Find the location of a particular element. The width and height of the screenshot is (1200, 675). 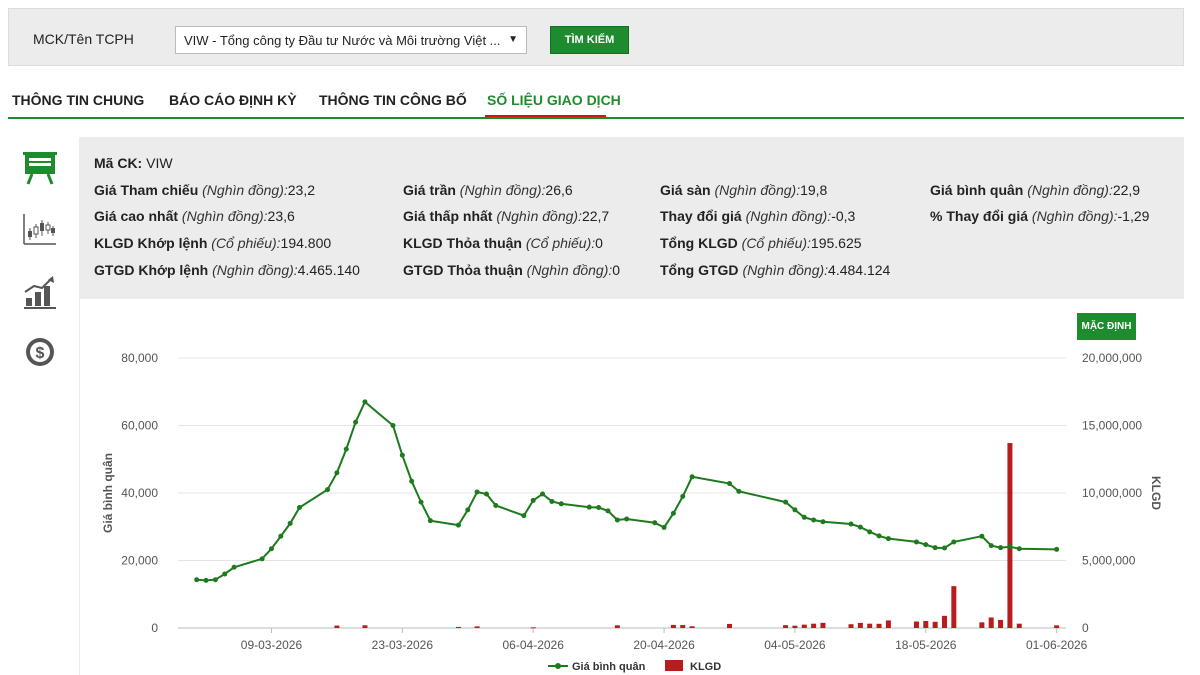

info-label: % Thay đổi giá is located at coordinates (979, 216).